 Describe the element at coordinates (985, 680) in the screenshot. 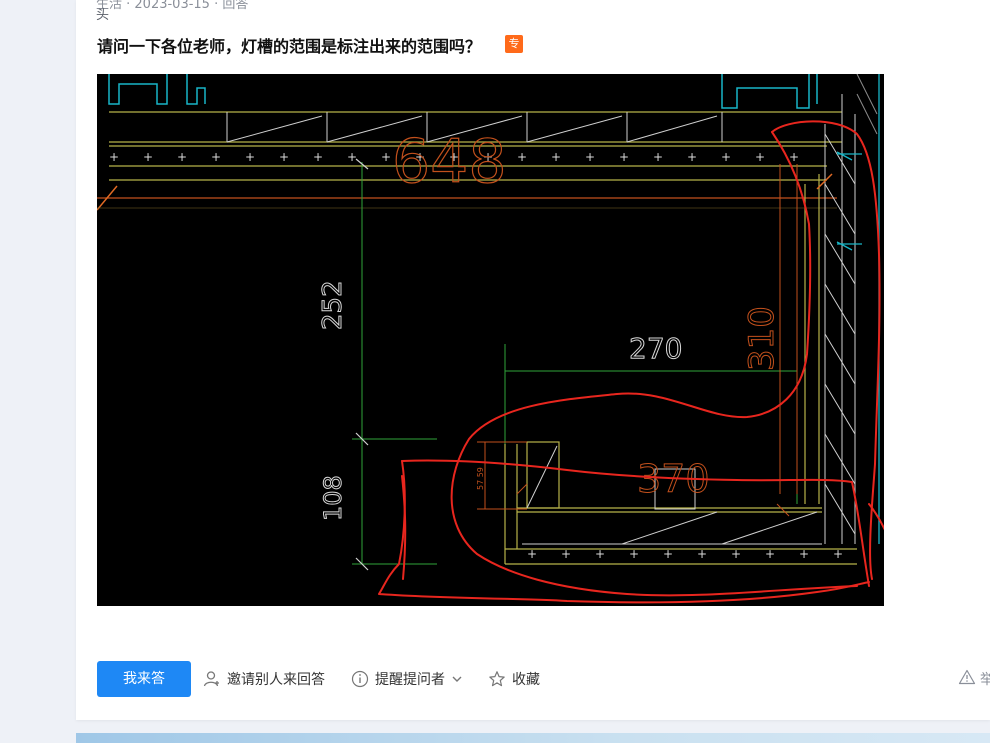

I see `report-label: 举` at that location.